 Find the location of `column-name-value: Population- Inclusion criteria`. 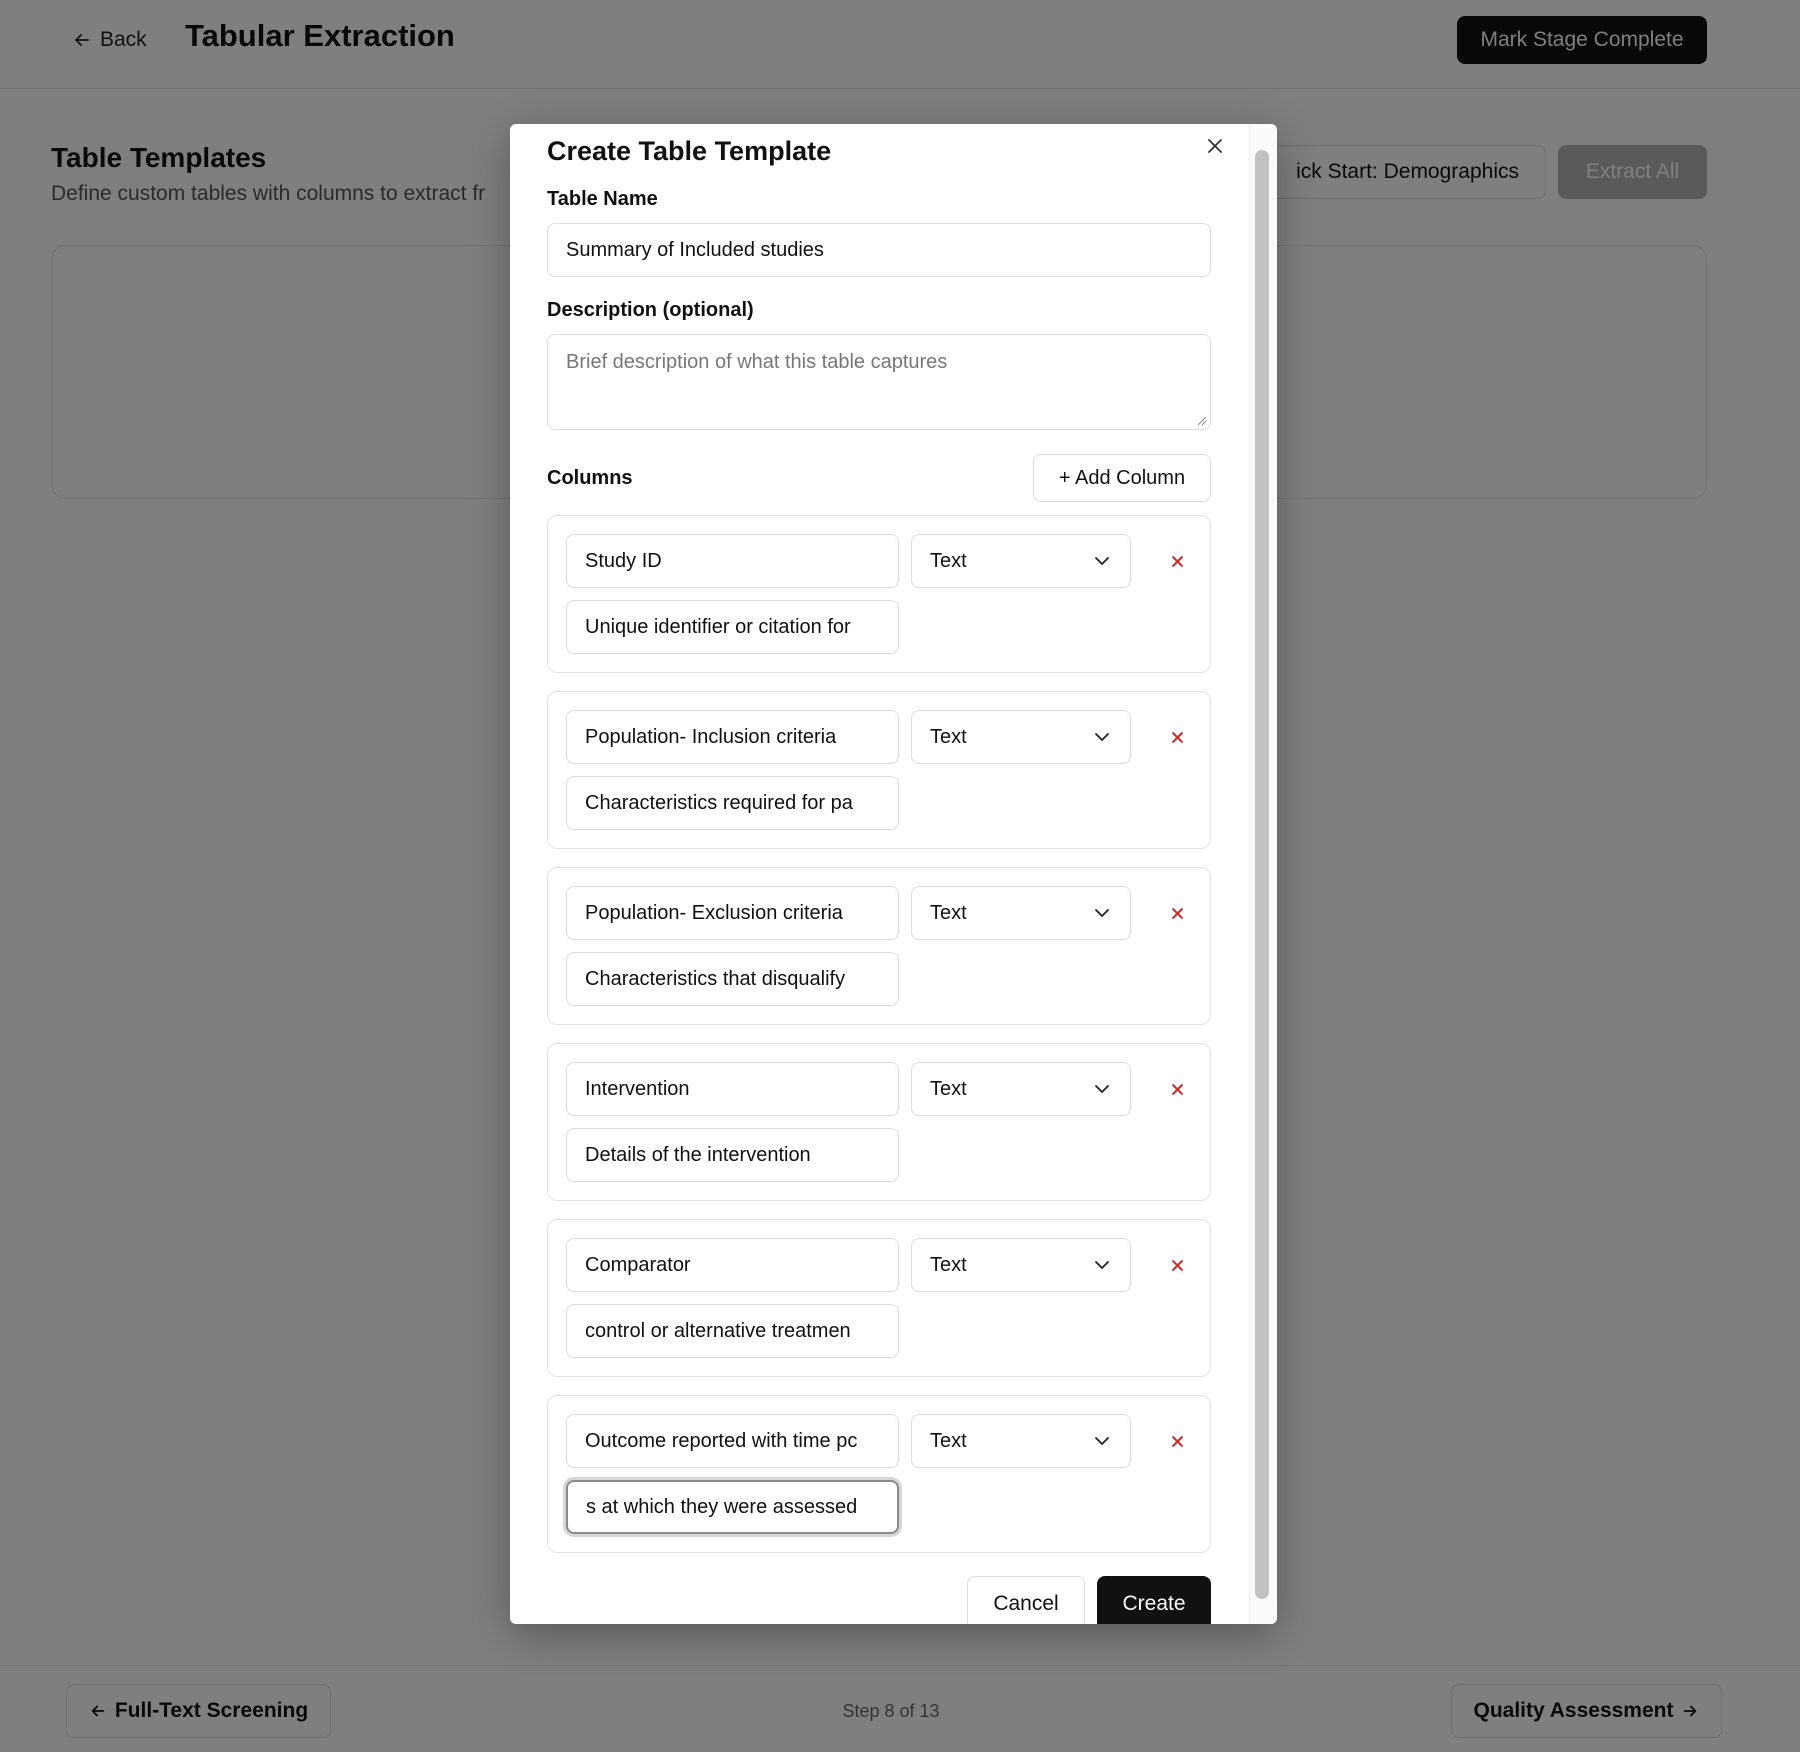

column-name-value: Population- Inclusion criteria is located at coordinates (711, 736).